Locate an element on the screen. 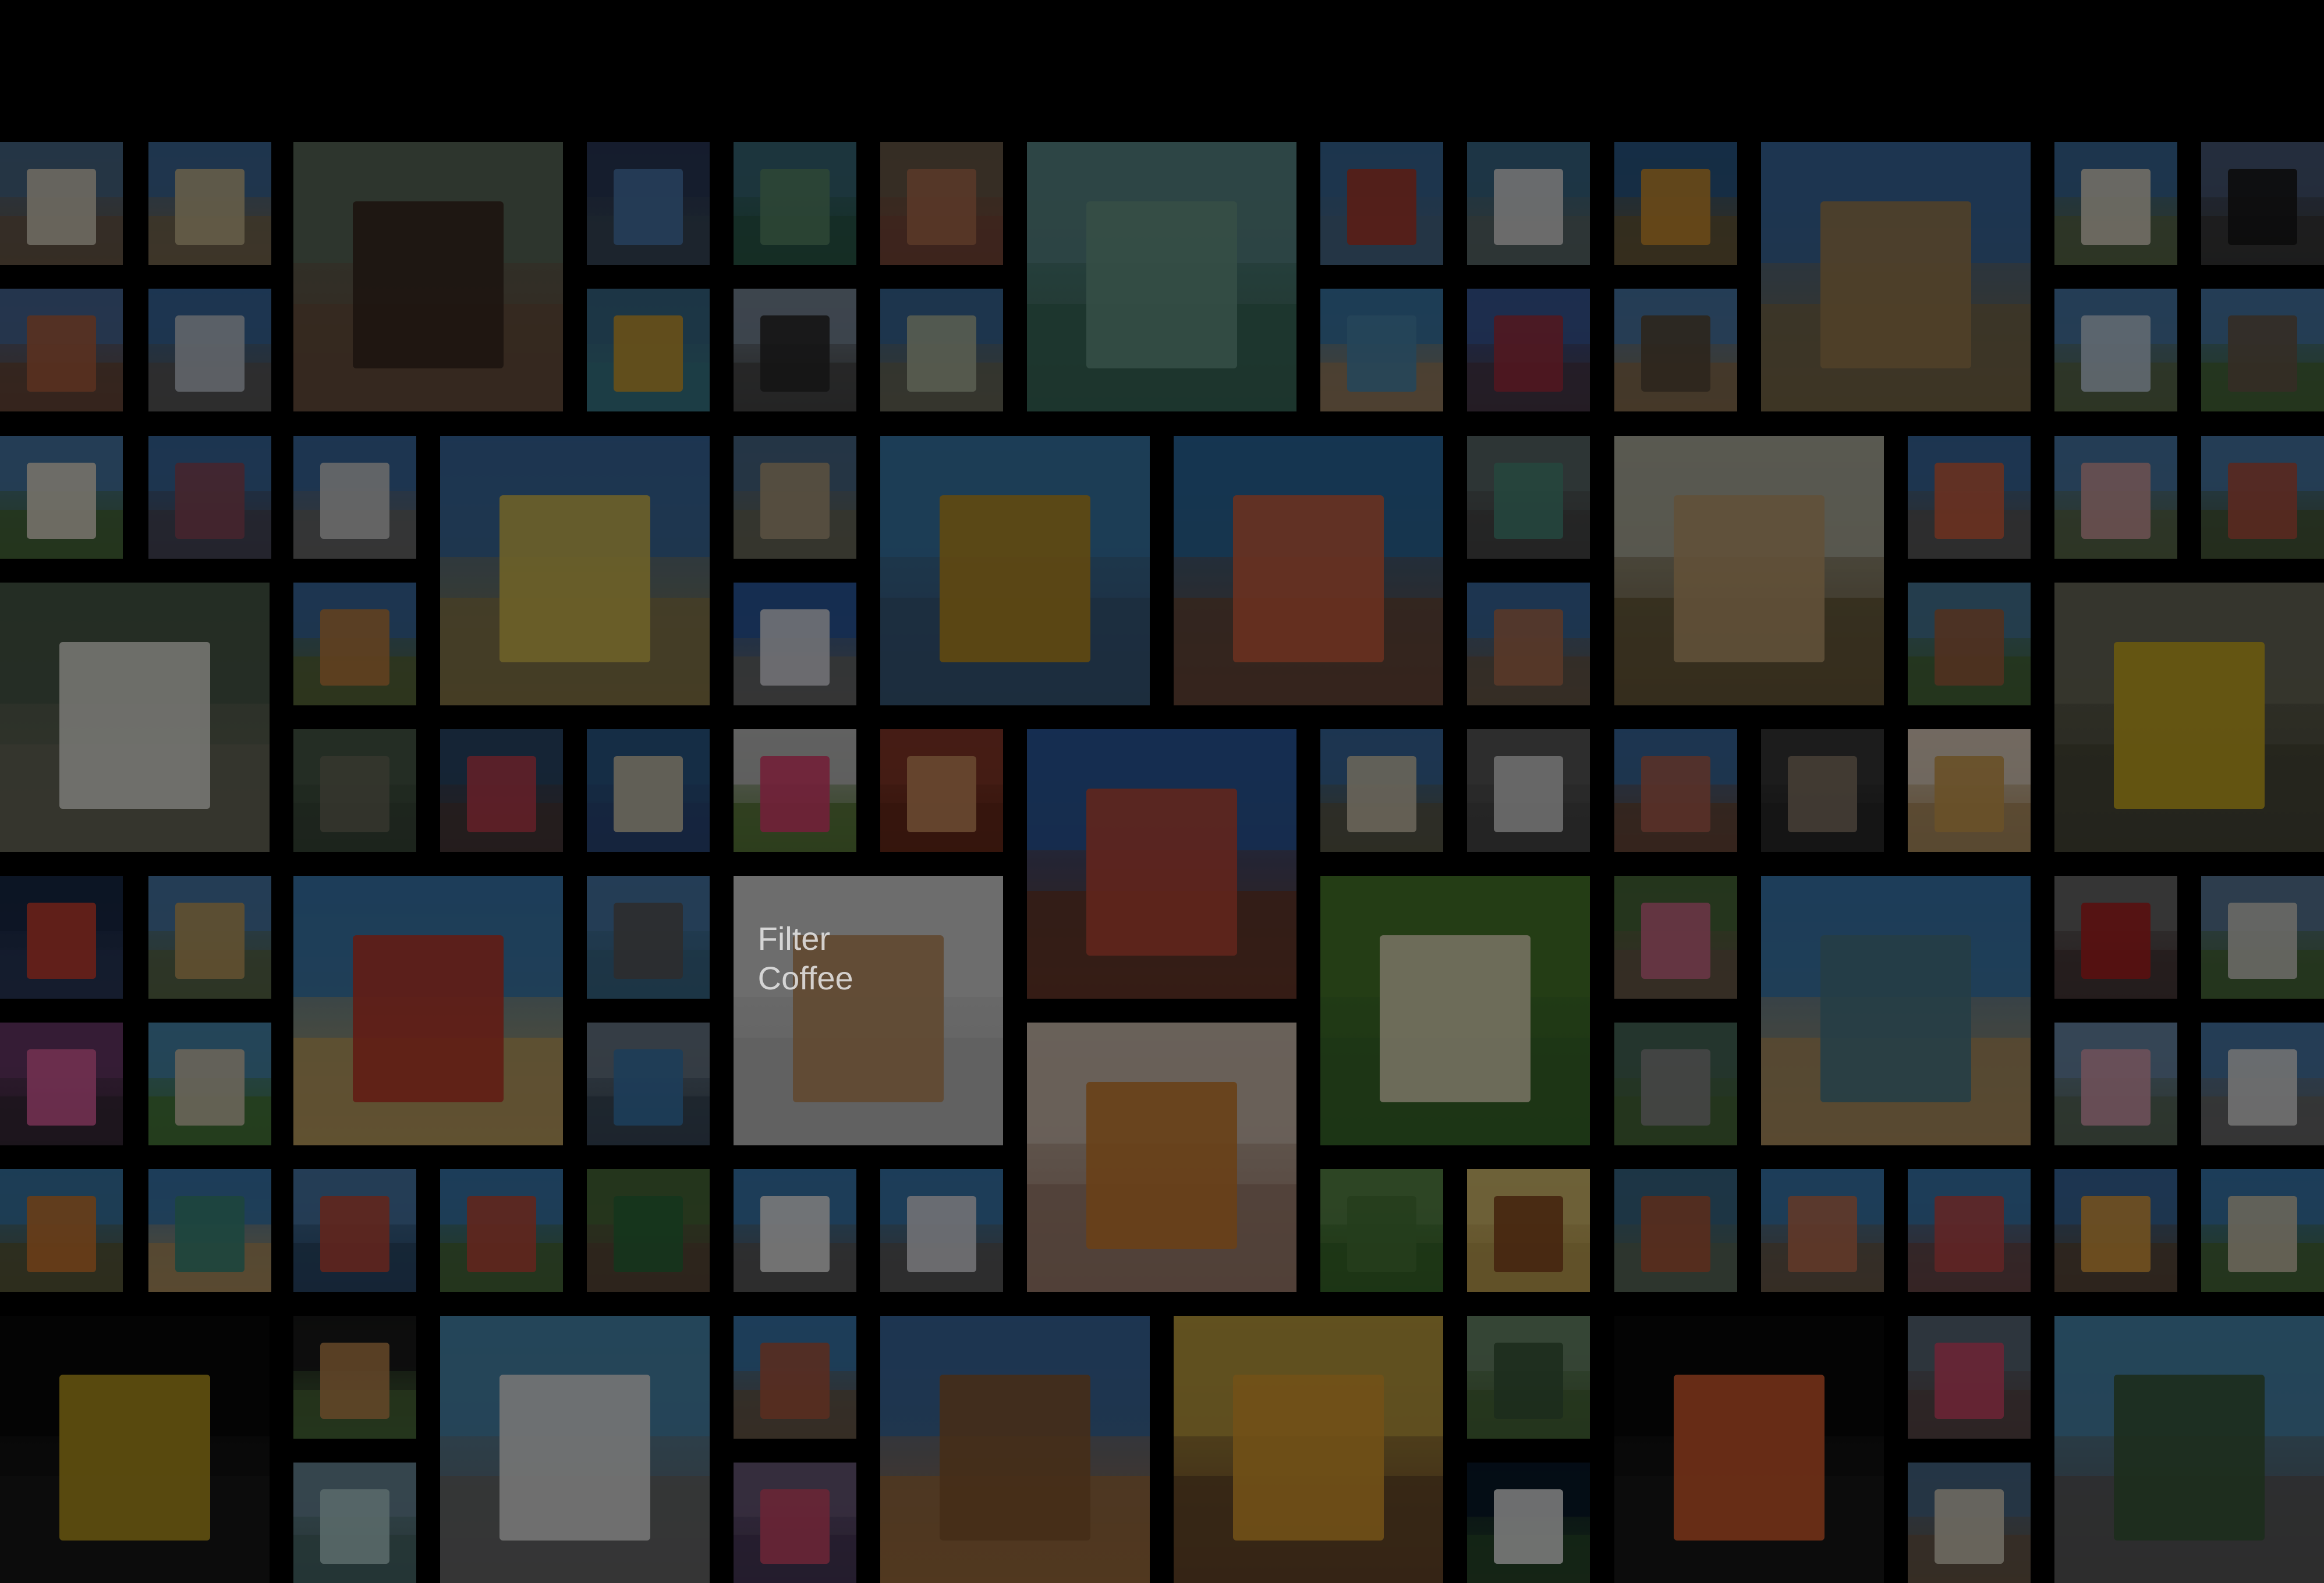 The image size is (2324, 1583). photo-auto-rickshaws is located at coordinates (2189, 717).